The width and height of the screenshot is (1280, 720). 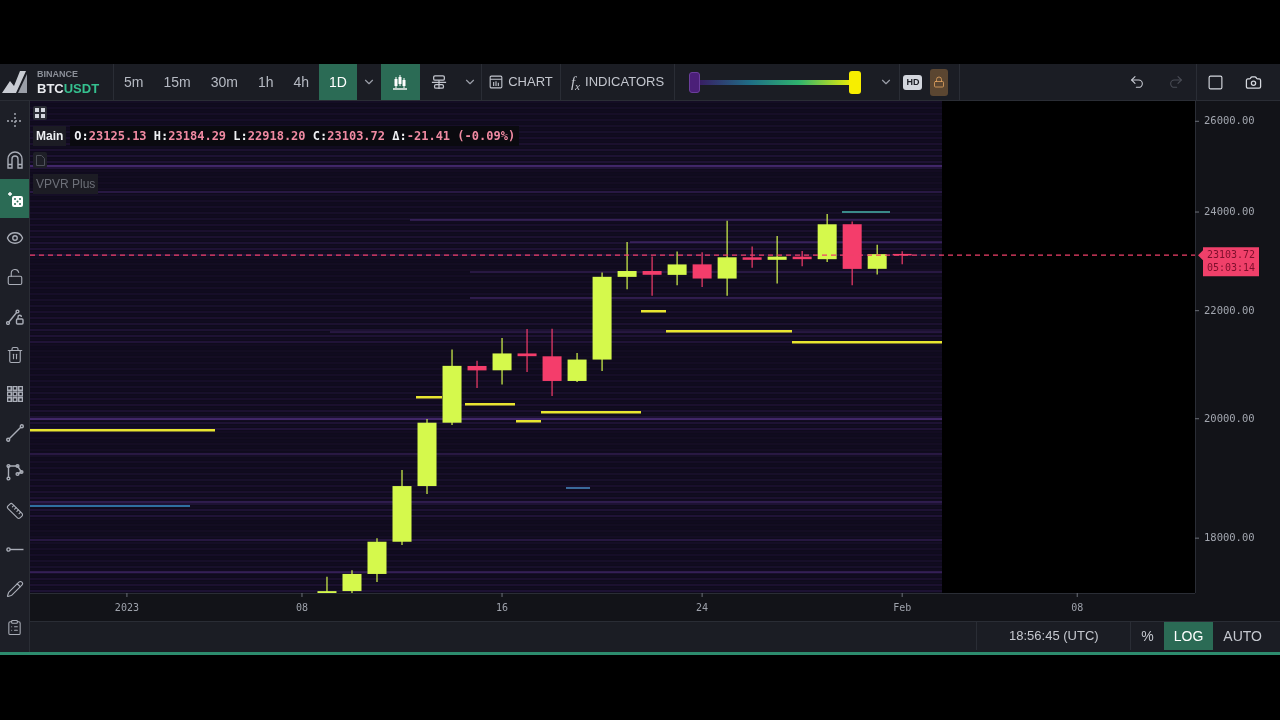 I want to click on time-axis-label: 2023, so click(x=126, y=607).